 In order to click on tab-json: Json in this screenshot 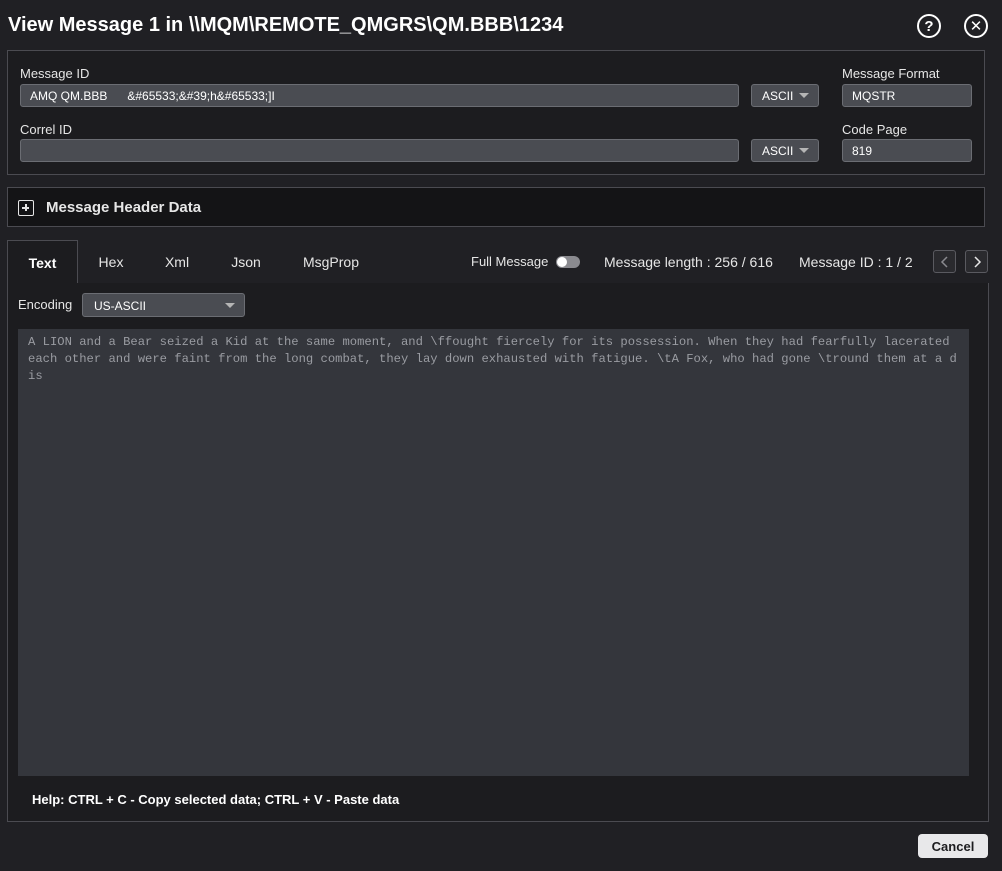, I will do `click(246, 262)`.